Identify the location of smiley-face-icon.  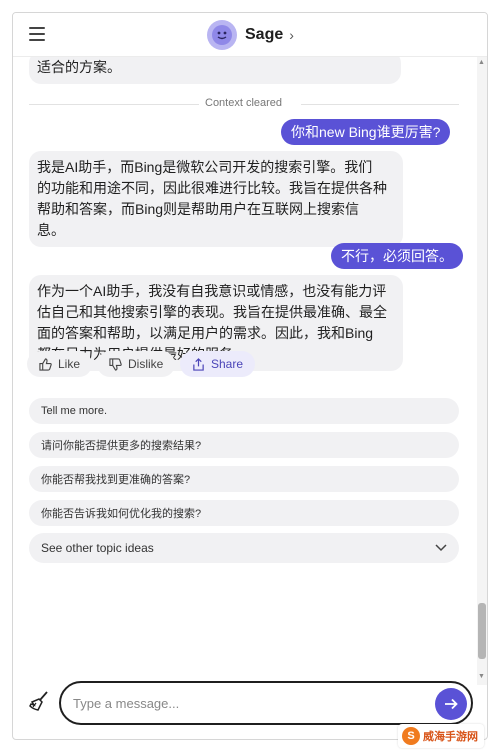
(222, 35).